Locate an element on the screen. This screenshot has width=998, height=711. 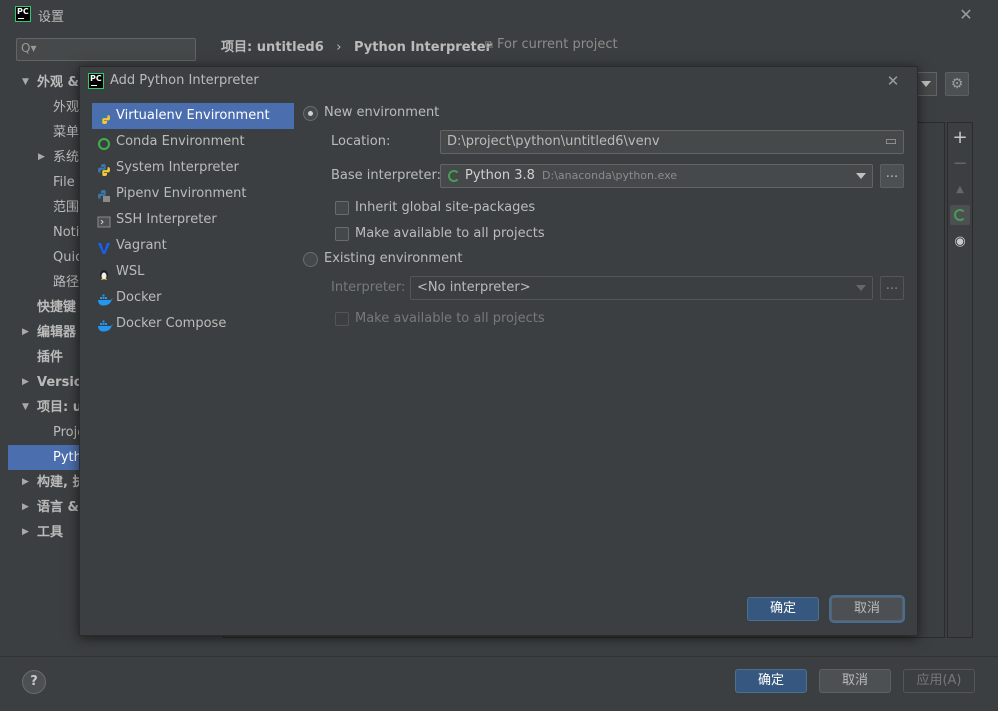
make-available-label: Make available to all projects is located at coordinates (450, 233).